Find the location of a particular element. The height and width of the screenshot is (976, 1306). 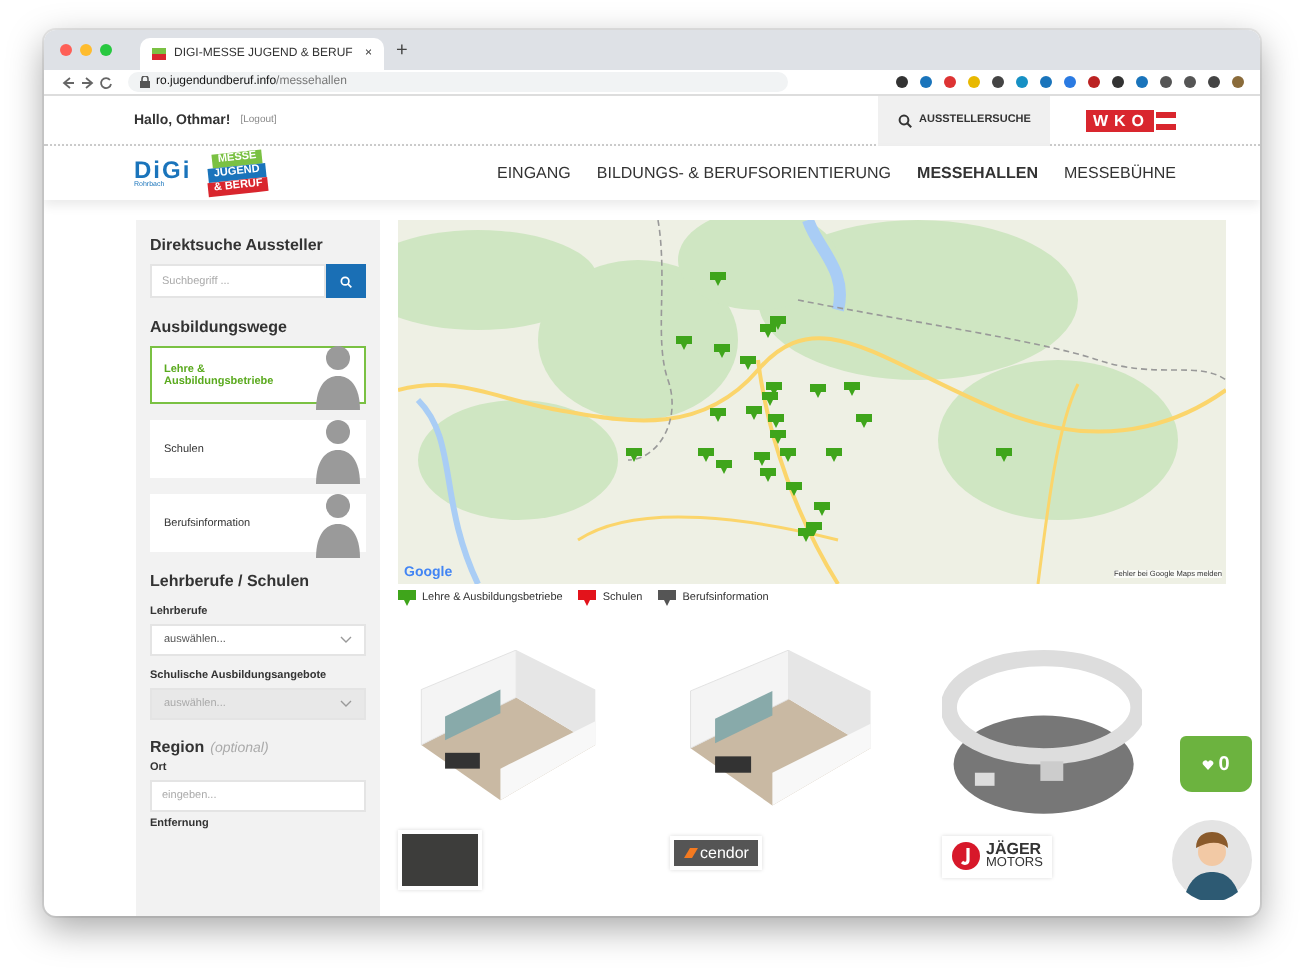

heart-icon is located at coordinates (1208, 764).